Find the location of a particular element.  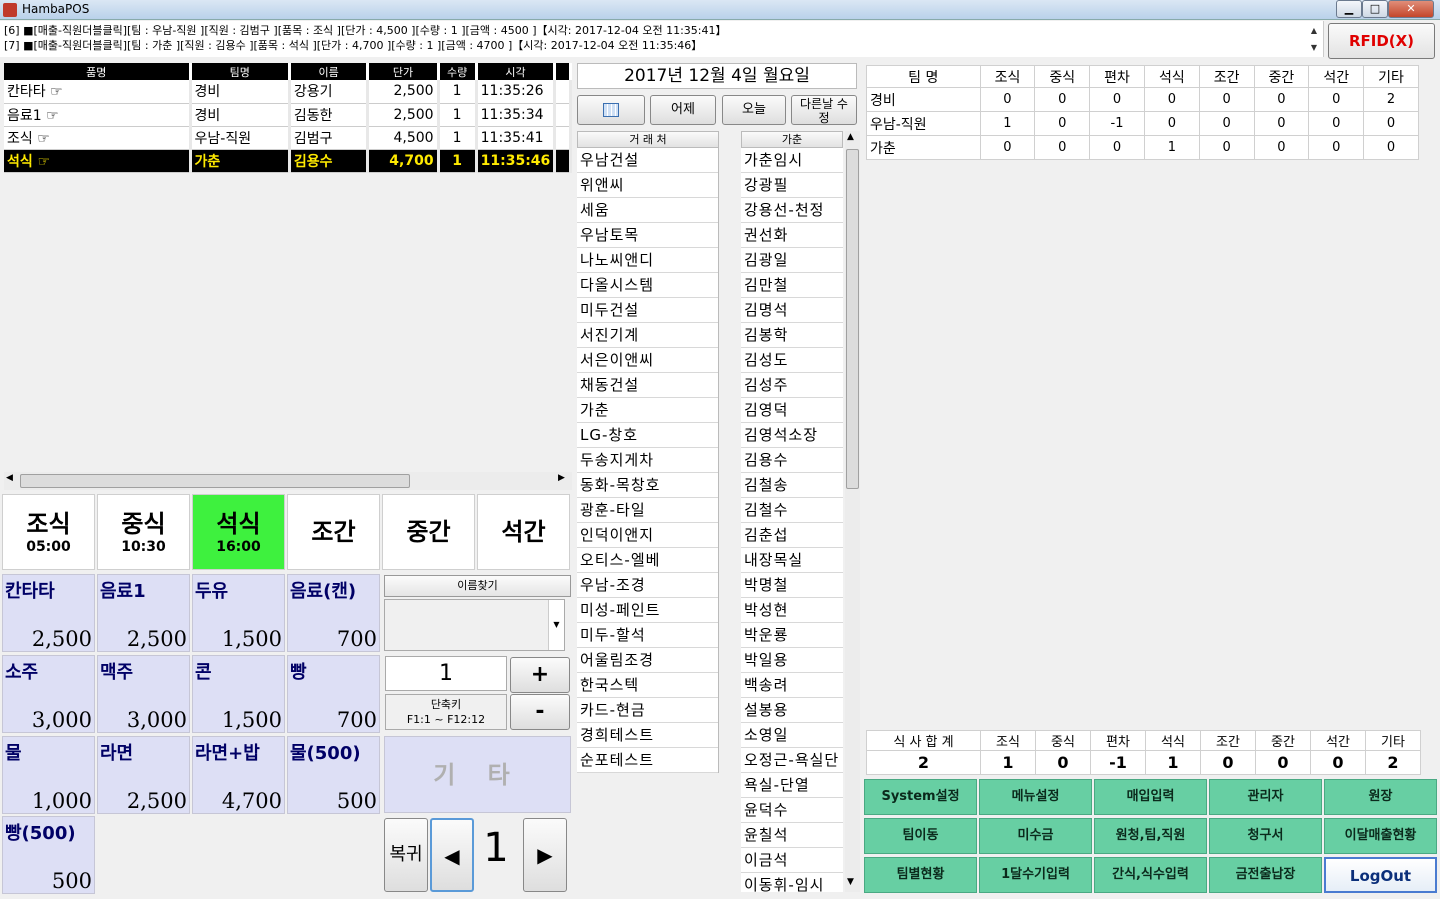

menu-item-button: 라면 2,500 is located at coordinates (143, 775).